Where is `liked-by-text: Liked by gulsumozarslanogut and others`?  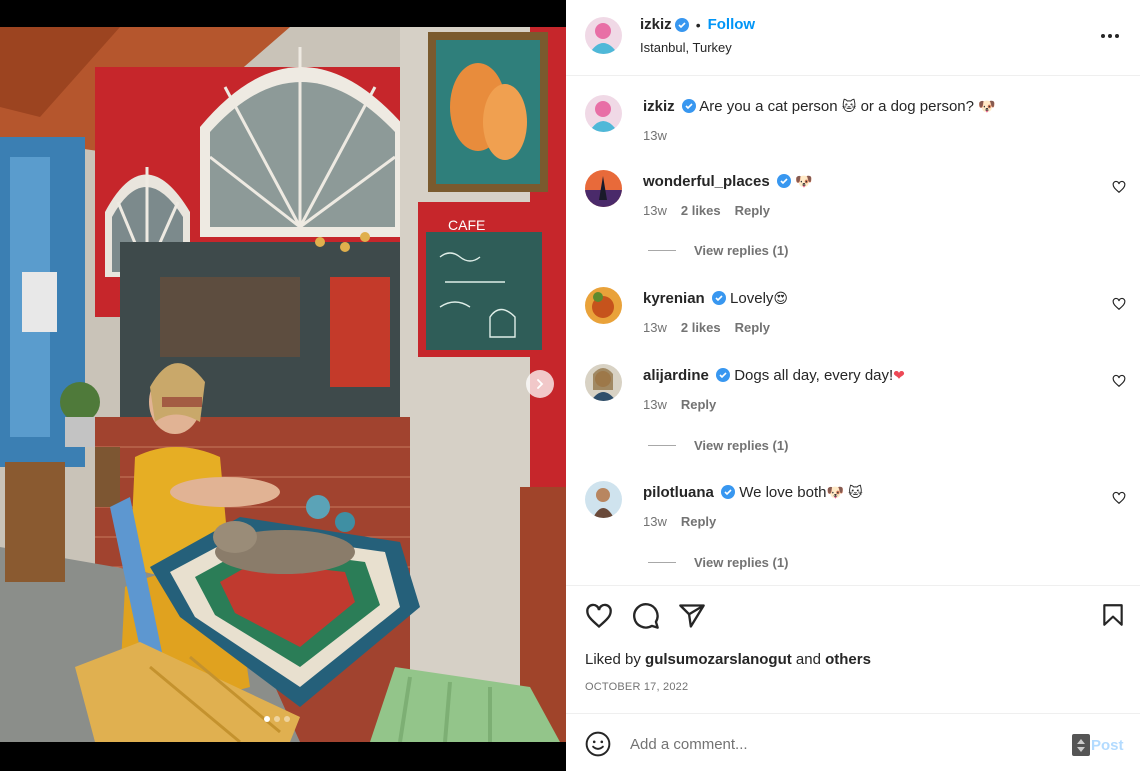 liked-by-text: Liked by gulsumozarslanogut and others is located at coordinates (728, 659).